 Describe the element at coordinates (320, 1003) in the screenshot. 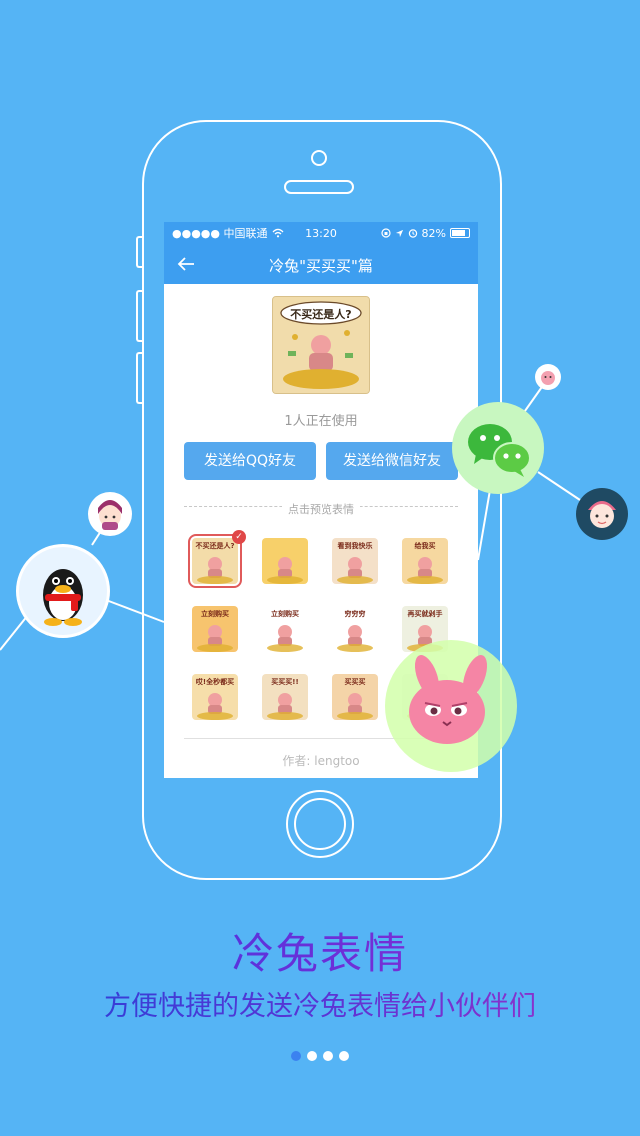

I see `subheadline: 方便快捷的发送冷兔表情给小伙伴们` at that location.